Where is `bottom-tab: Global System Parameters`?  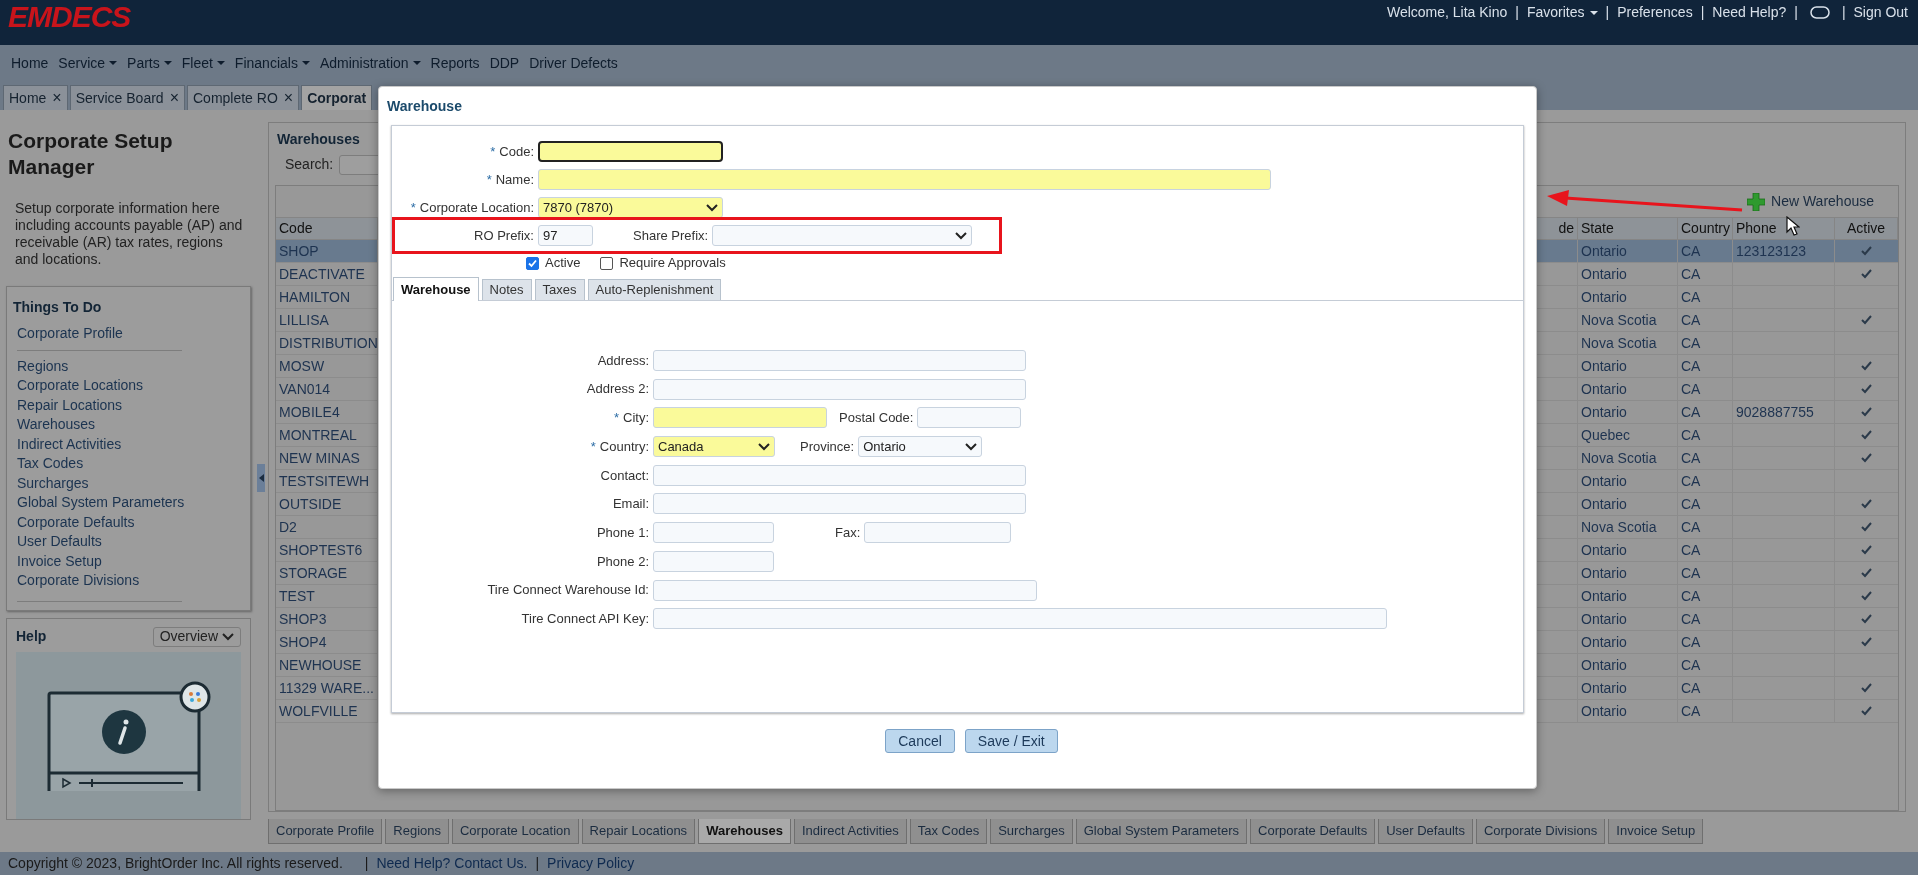 bottom-tab: Global System Parameters is located at coordinates (1161, 831).